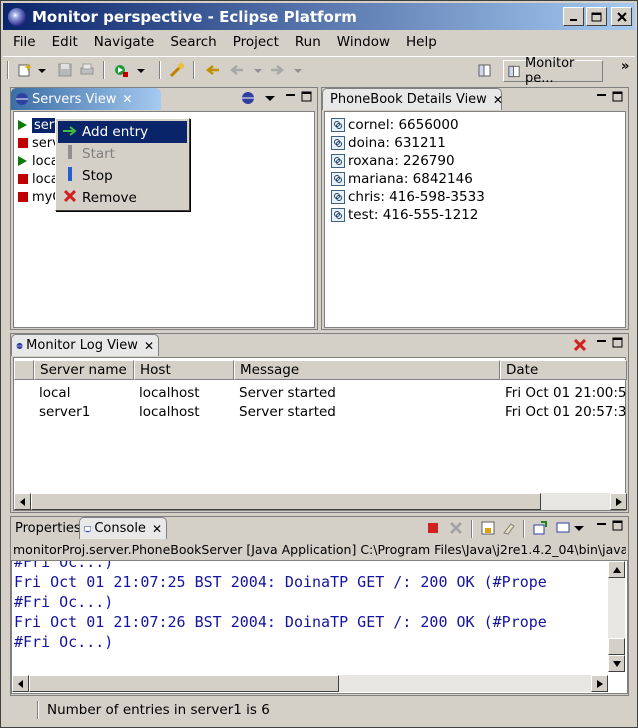 This screenshot has height=728, width=638. Describe the element at coordinates (319, 16) in the screenshot. I see `title-bar: Monitor perspective - Eclipse Platform` at that location.